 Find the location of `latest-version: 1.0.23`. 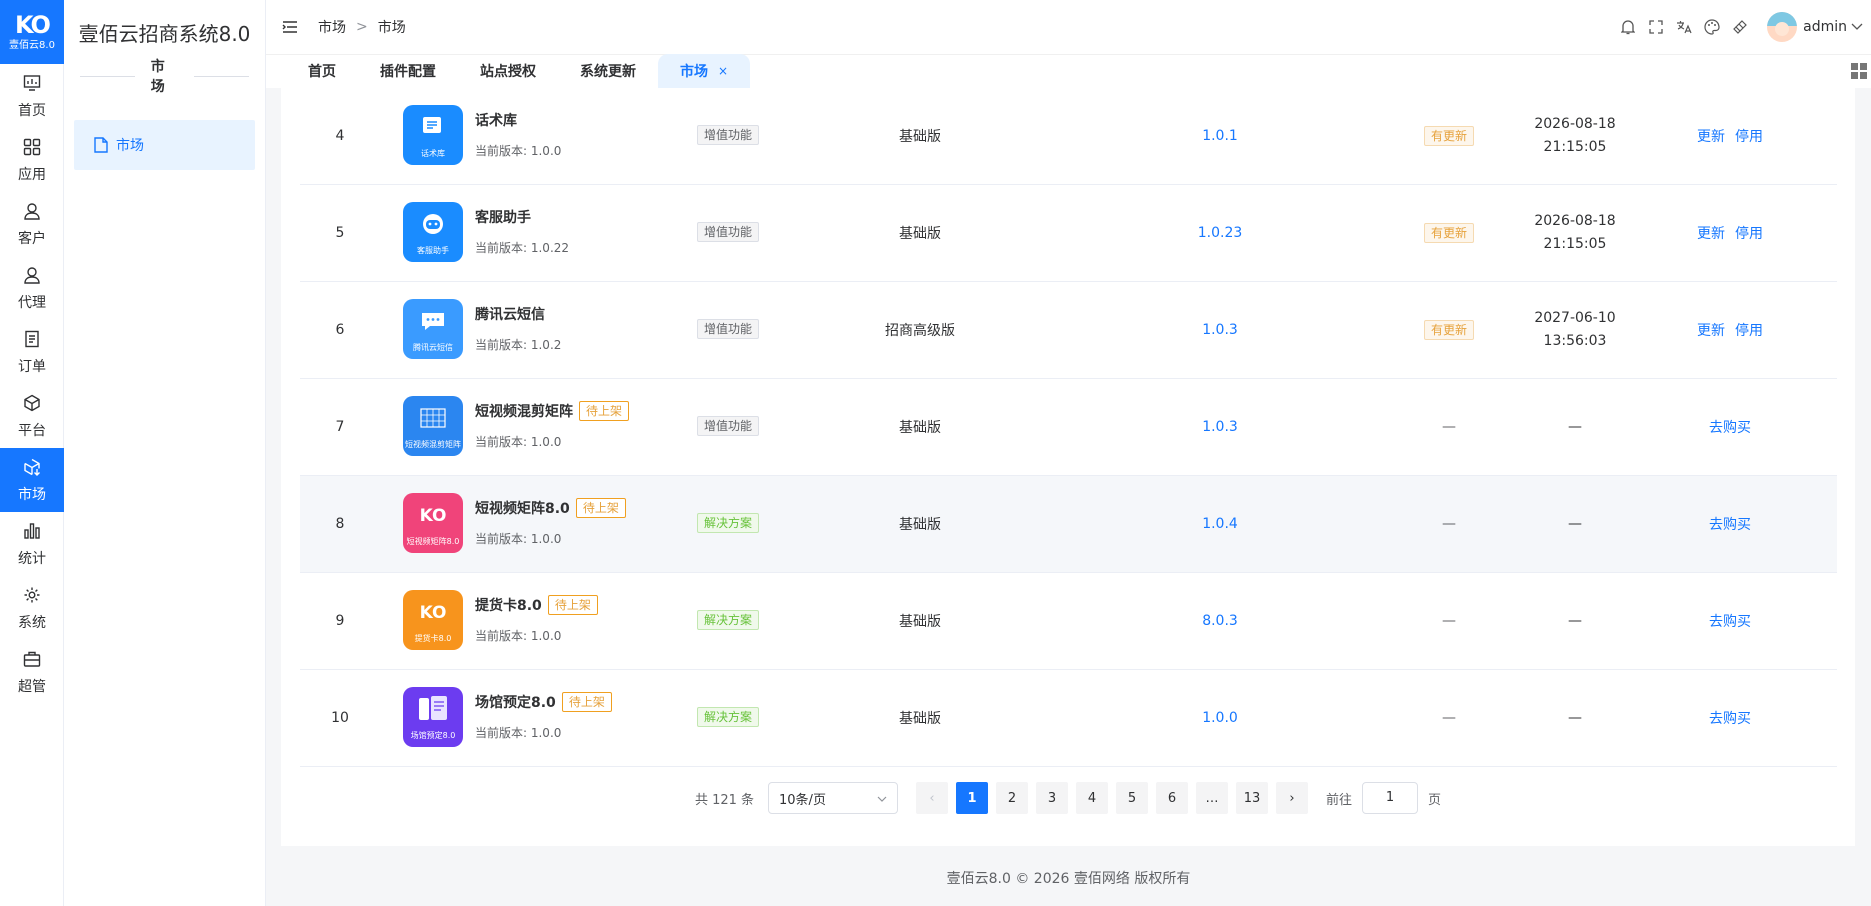

latest-version: 1.0.23 is located at coordinates (1220, 233).